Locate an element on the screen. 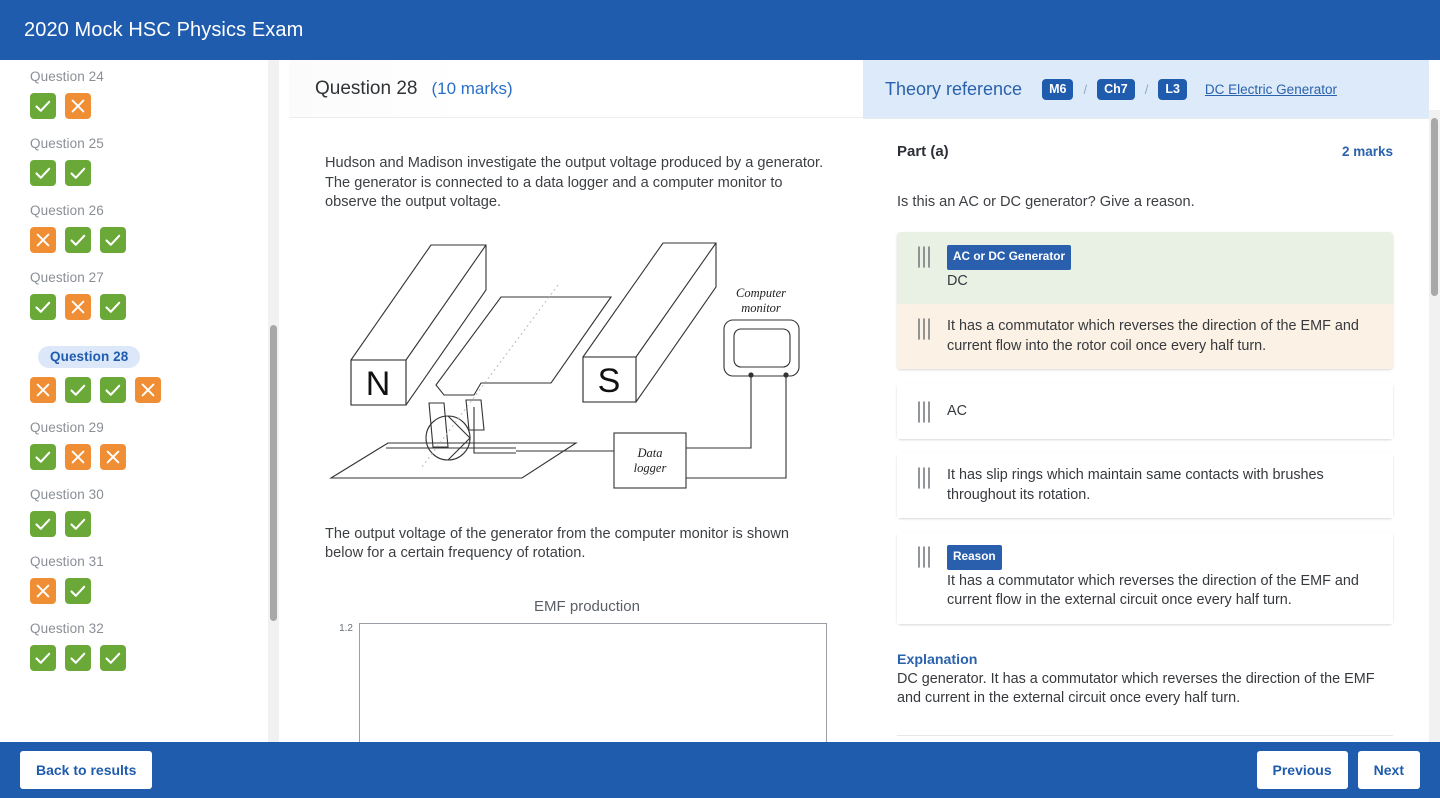 Image resolution: width=1440 pixels, height=798 pixels. question-nav-label: Question 32 is located at coordinates (154, 628).